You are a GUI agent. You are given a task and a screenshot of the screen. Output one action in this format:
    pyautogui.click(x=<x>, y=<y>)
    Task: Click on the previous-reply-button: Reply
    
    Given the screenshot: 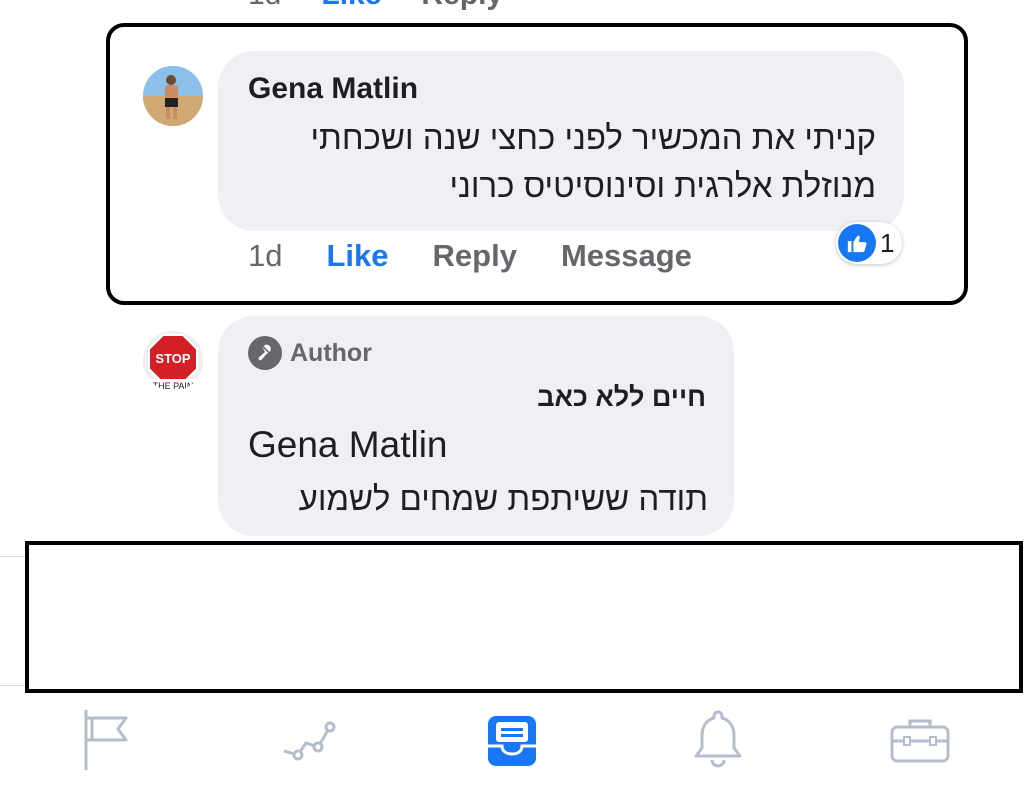 What is the action you would take?
    pyautogui.click(x=462, y=6)
    